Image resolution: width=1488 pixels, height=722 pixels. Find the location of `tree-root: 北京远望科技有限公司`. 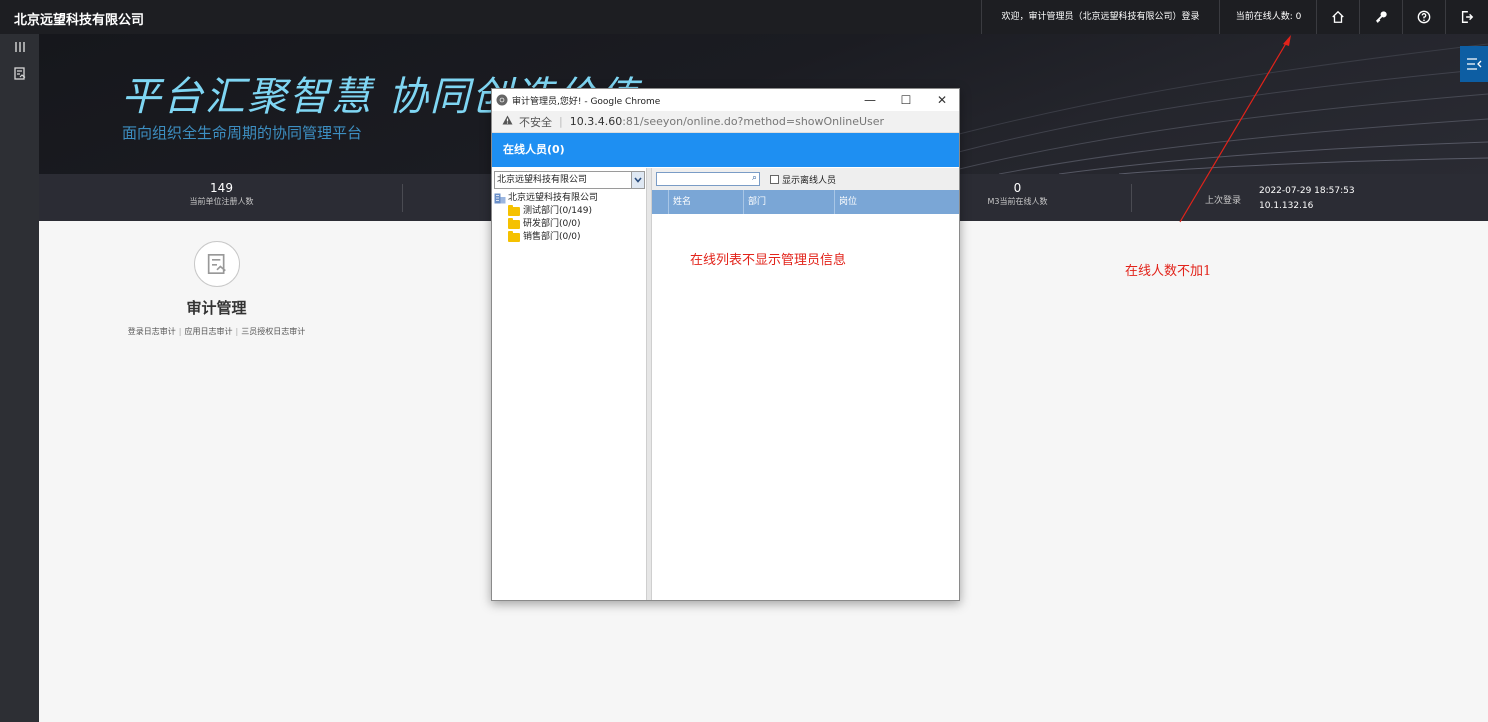

tree-root: 北京远望科技有限公司 is located at coordinates (569, 198).